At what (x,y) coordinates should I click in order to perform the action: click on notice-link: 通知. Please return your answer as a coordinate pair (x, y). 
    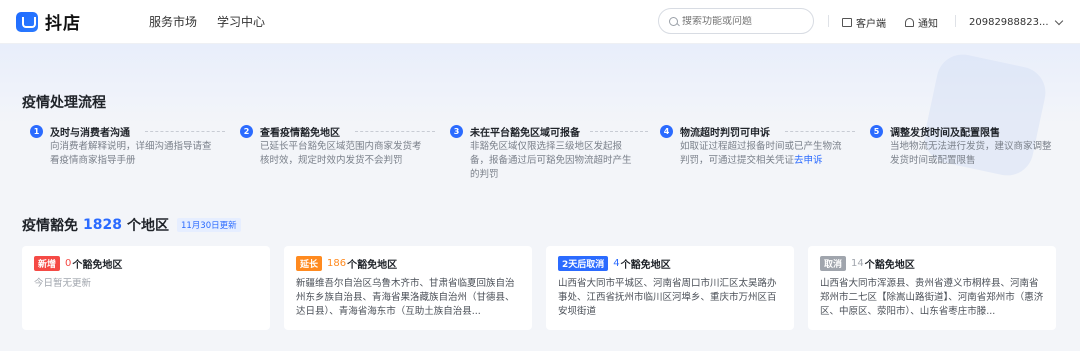
    Looking at the image, I should click on (921, 22).